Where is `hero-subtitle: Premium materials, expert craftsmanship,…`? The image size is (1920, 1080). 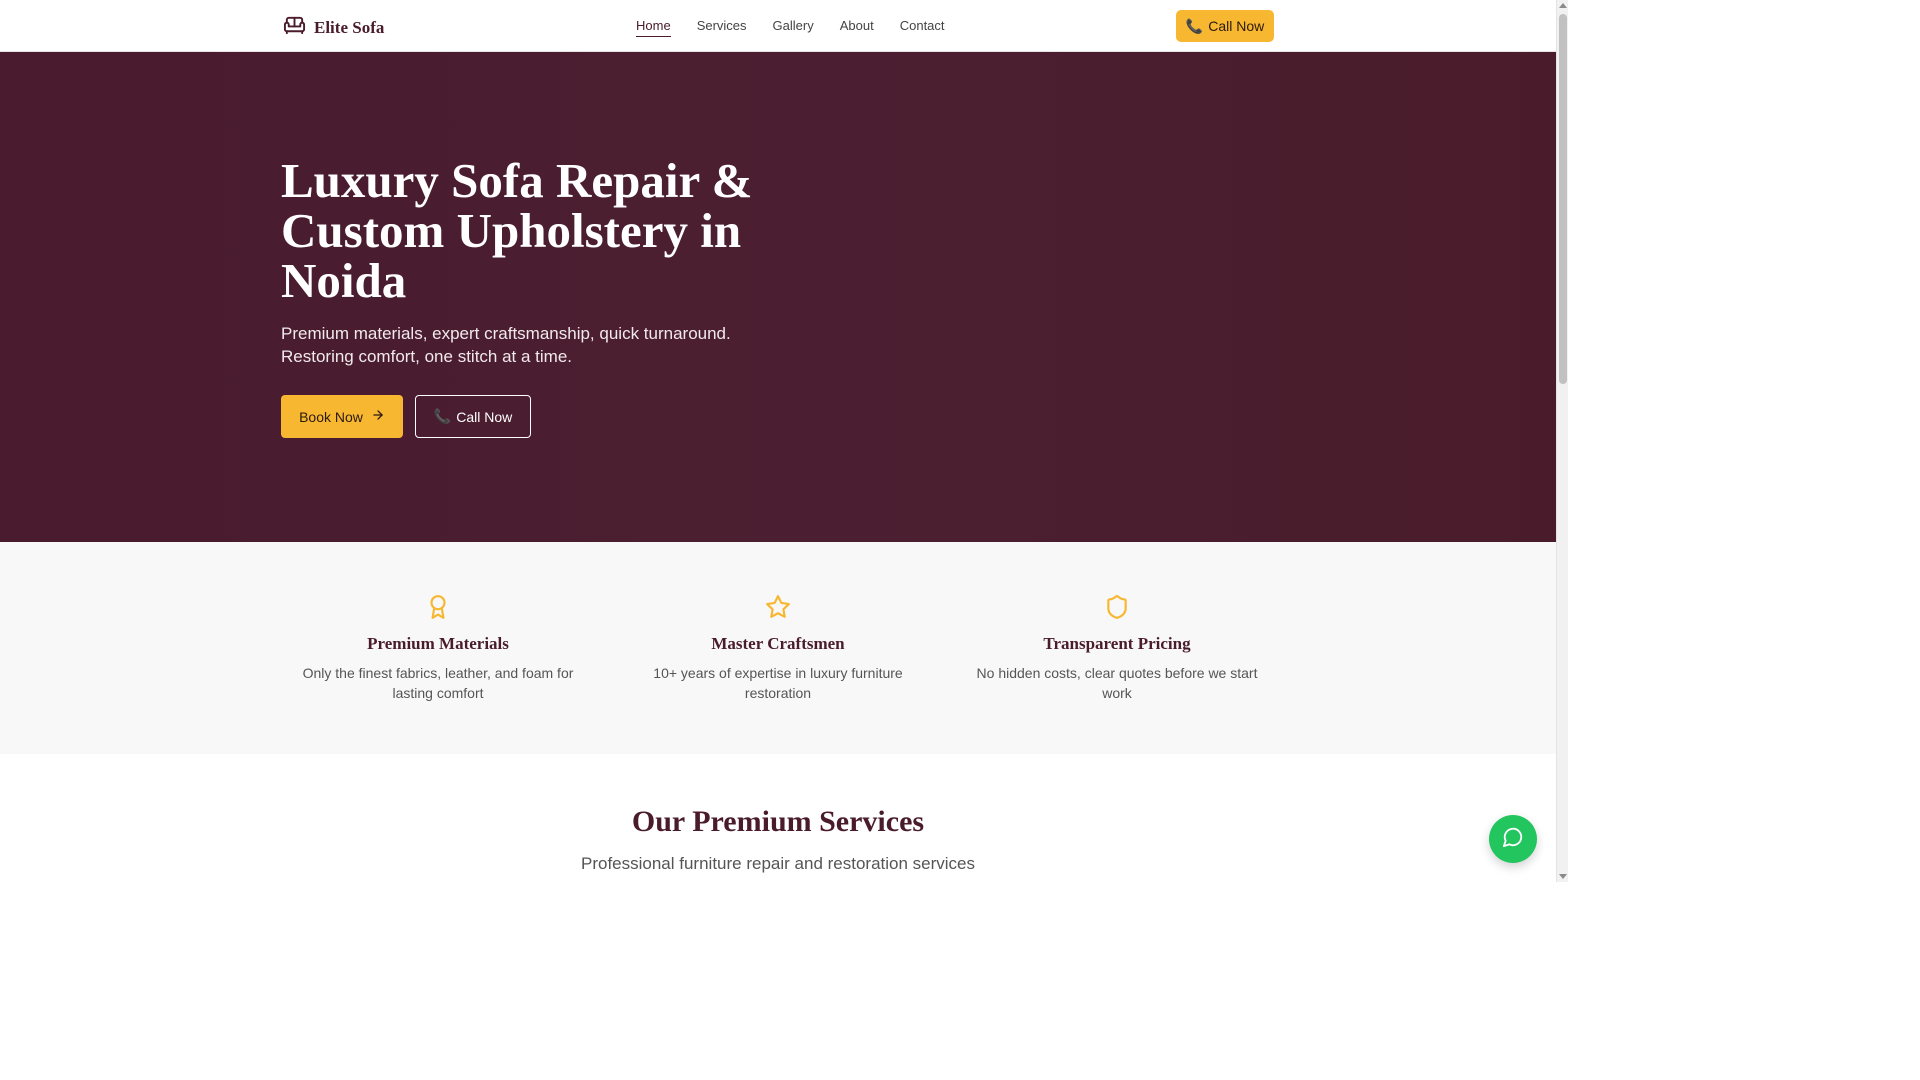 hero-subtitle: Premium materials, expert craftsmanship,… is located at coordinates (506, 345).